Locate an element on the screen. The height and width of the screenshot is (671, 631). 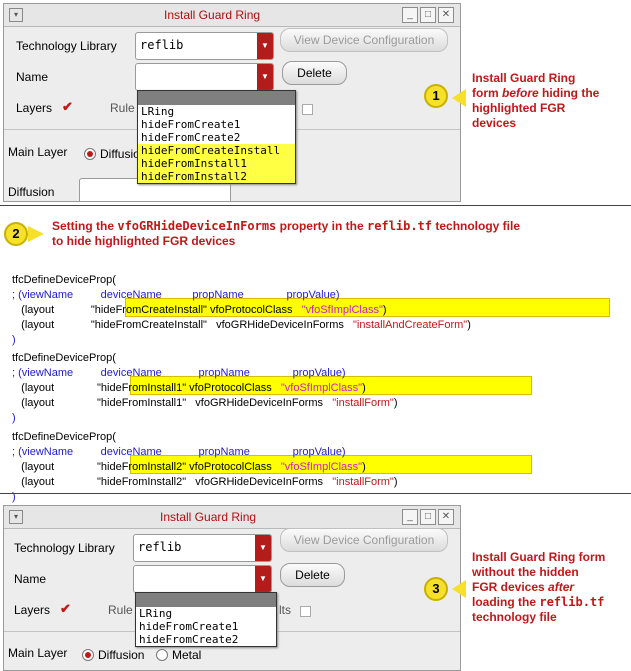
list-item: hideFromInstall2 is located at coordinates (216, 176).